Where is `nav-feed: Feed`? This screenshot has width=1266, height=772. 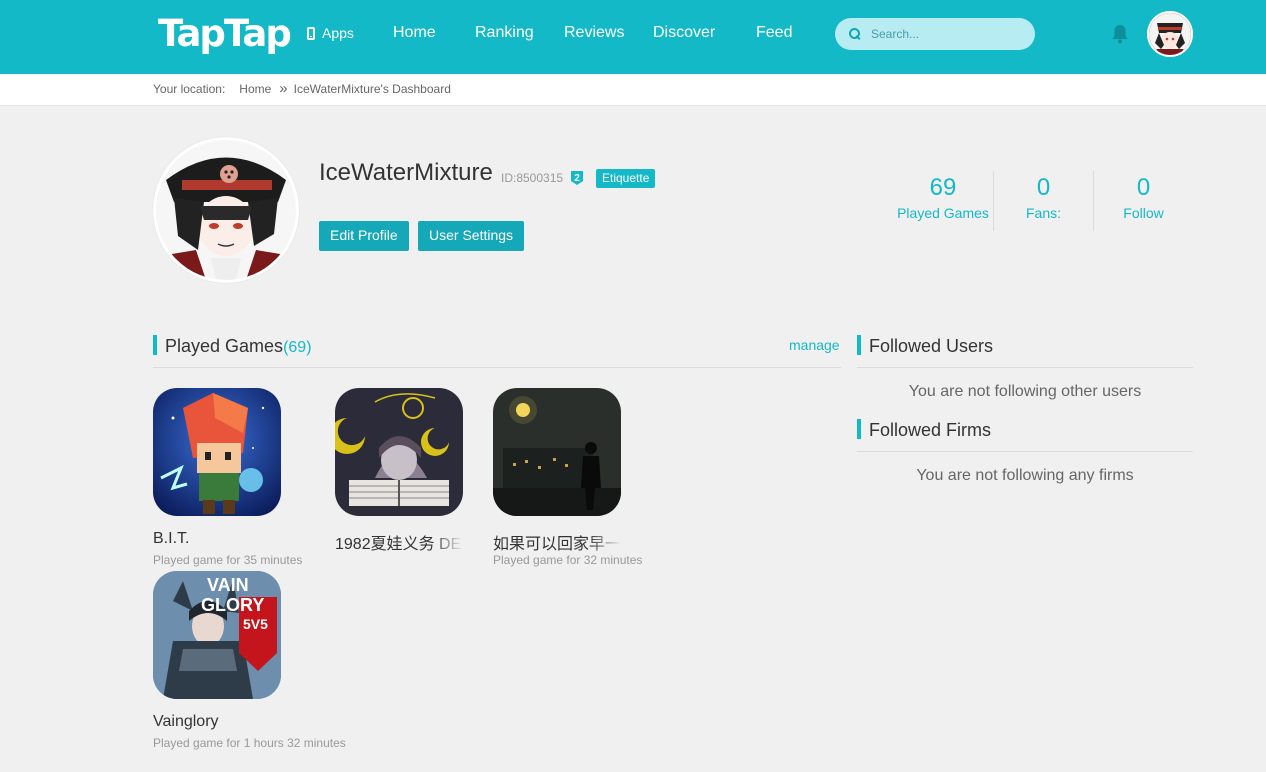 nav-feed: Feed is located at coordinates (774, 33).